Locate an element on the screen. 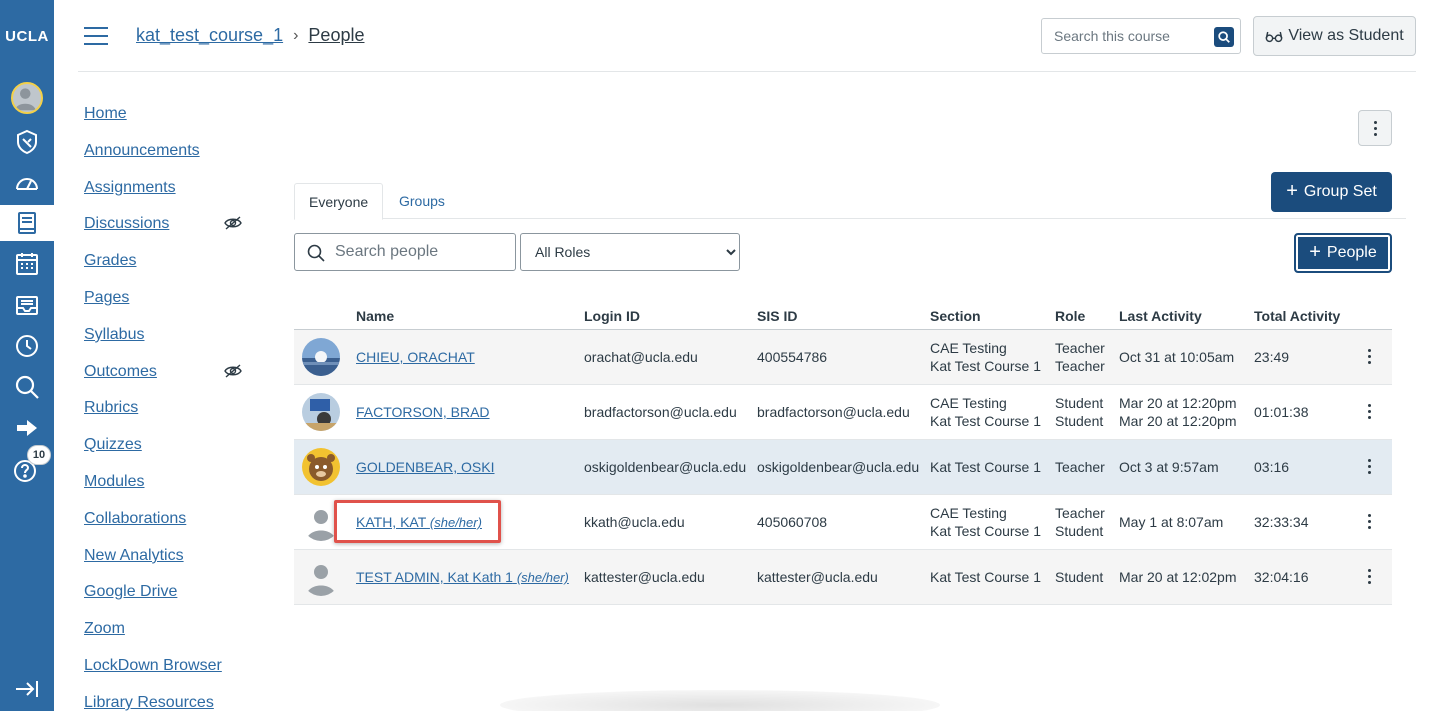 The height and width of the screenshot is (711, 1440). calendar-icon is located at coordinates (27, 264).